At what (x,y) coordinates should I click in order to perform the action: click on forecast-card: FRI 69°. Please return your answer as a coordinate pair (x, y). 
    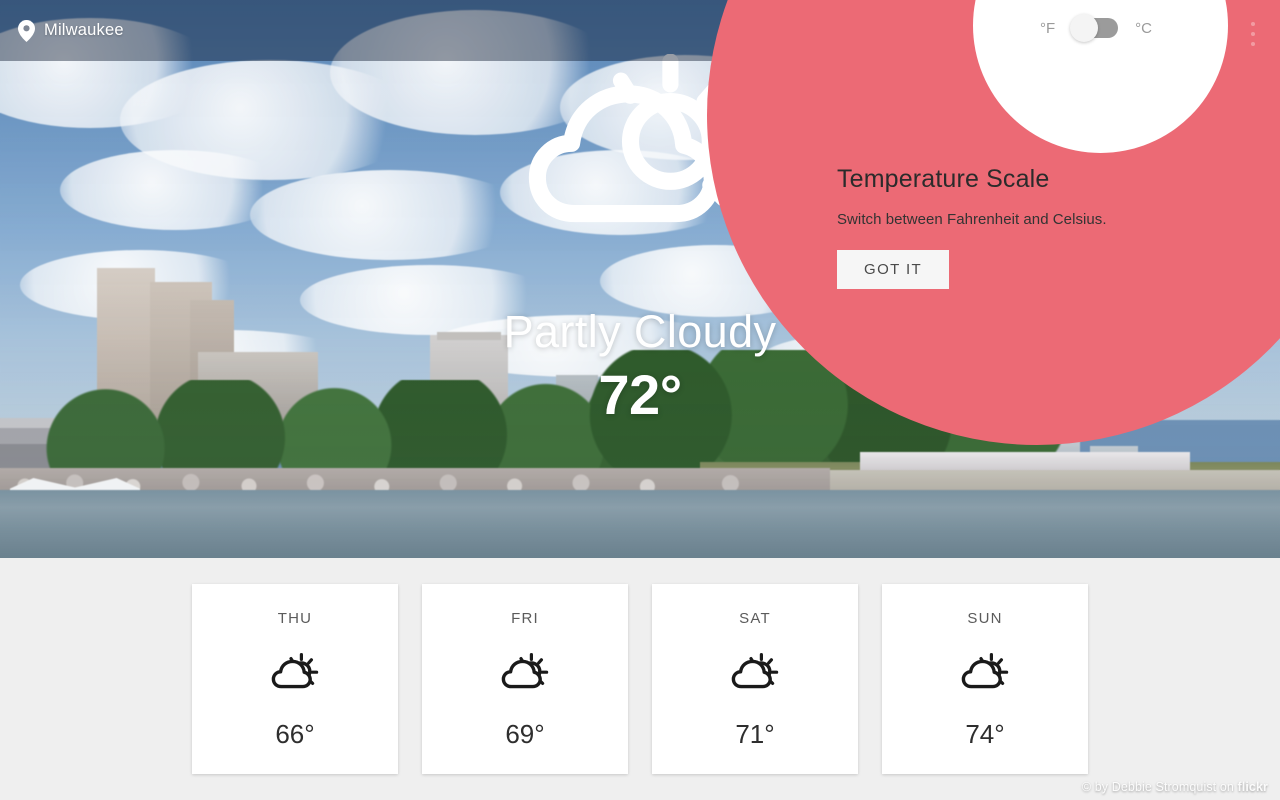
    Looking at the image, I should click on (525, 679).